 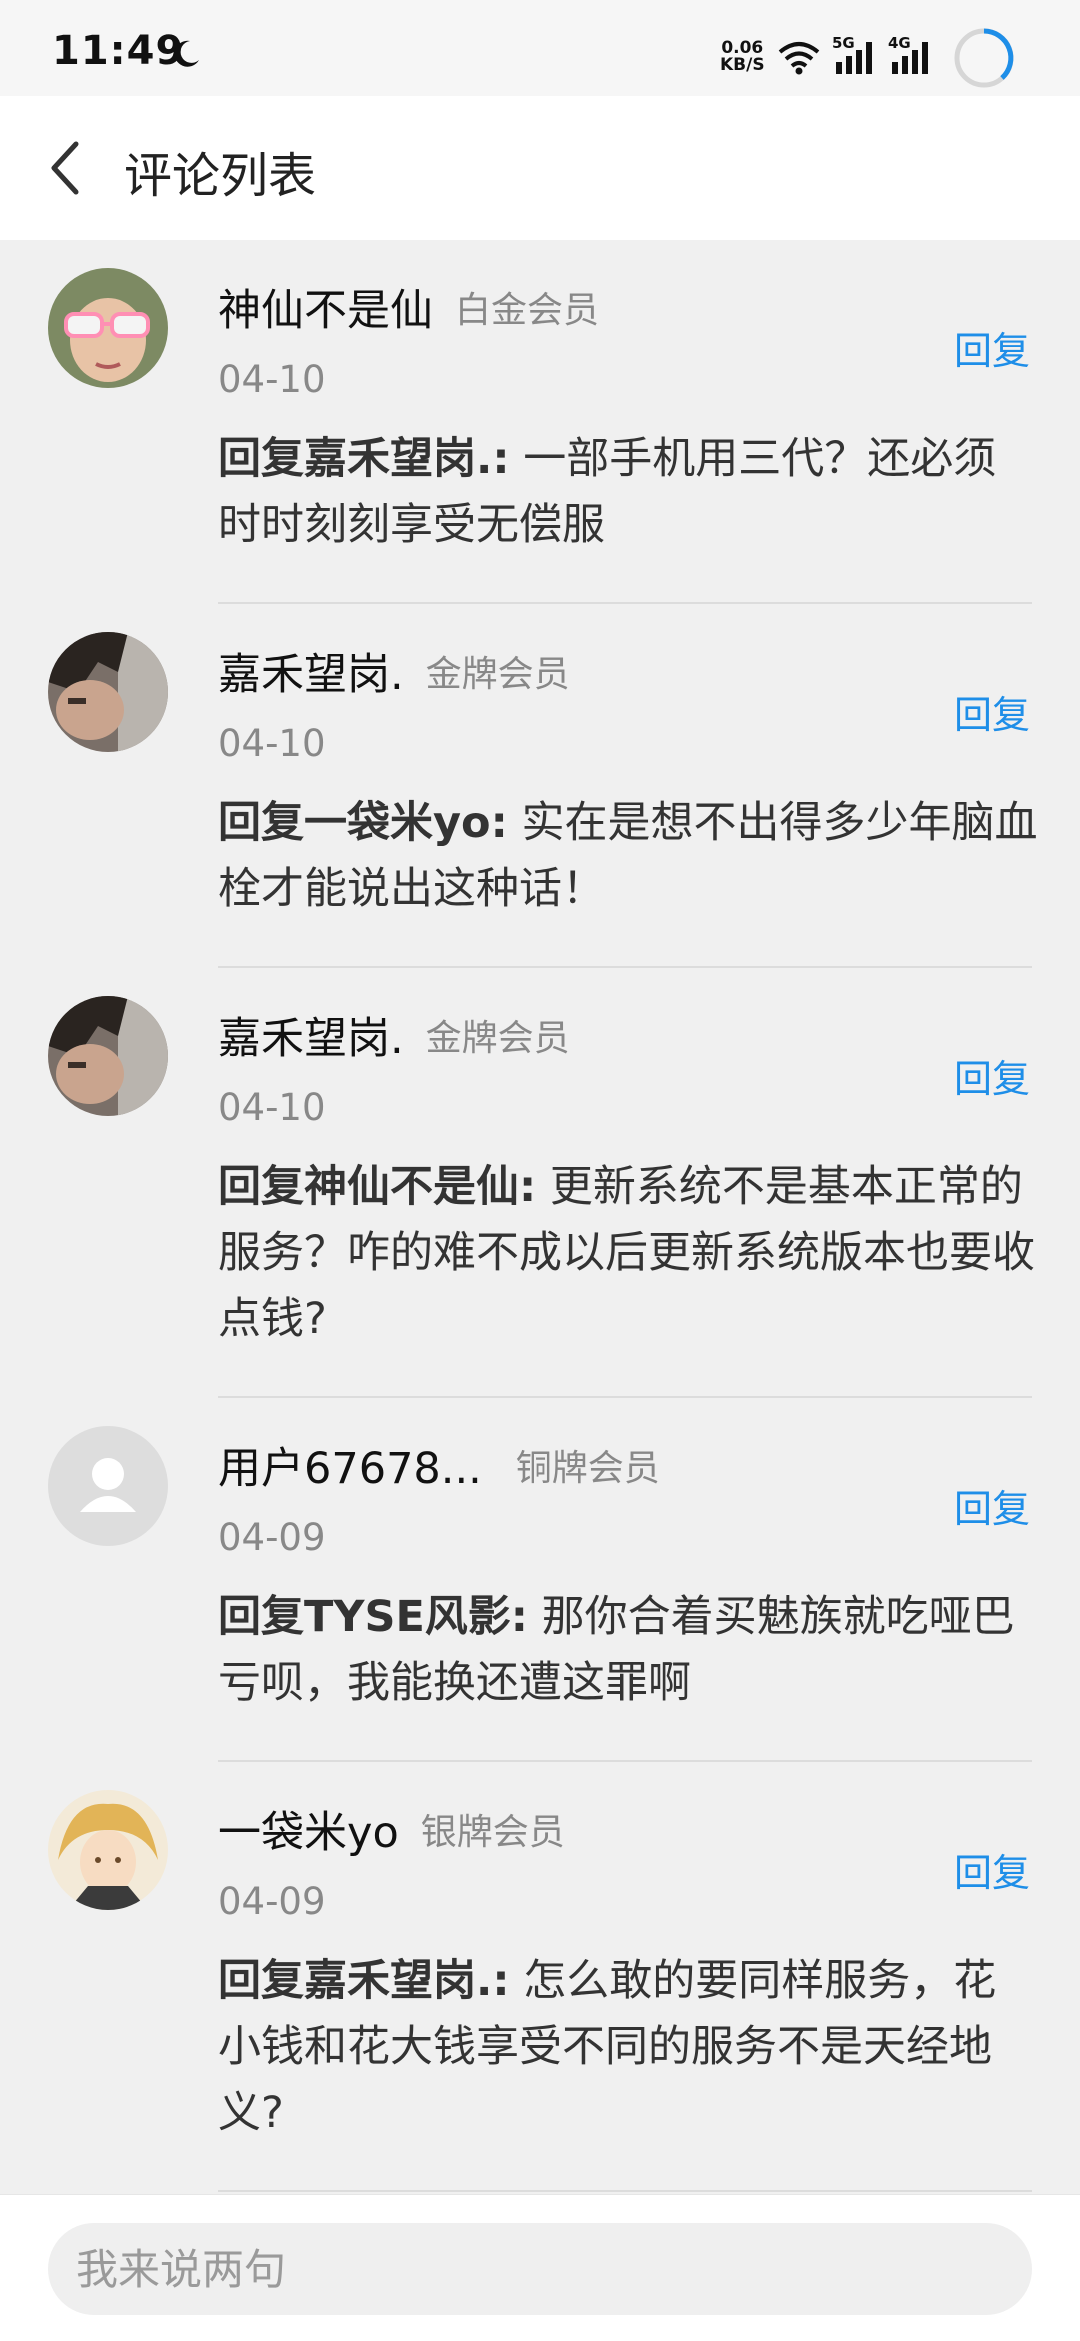 What do you see at coordinates (912, 57) in the screenshot?
I see `signal-4g-icon: 4G` at bounding box center [912, 57].